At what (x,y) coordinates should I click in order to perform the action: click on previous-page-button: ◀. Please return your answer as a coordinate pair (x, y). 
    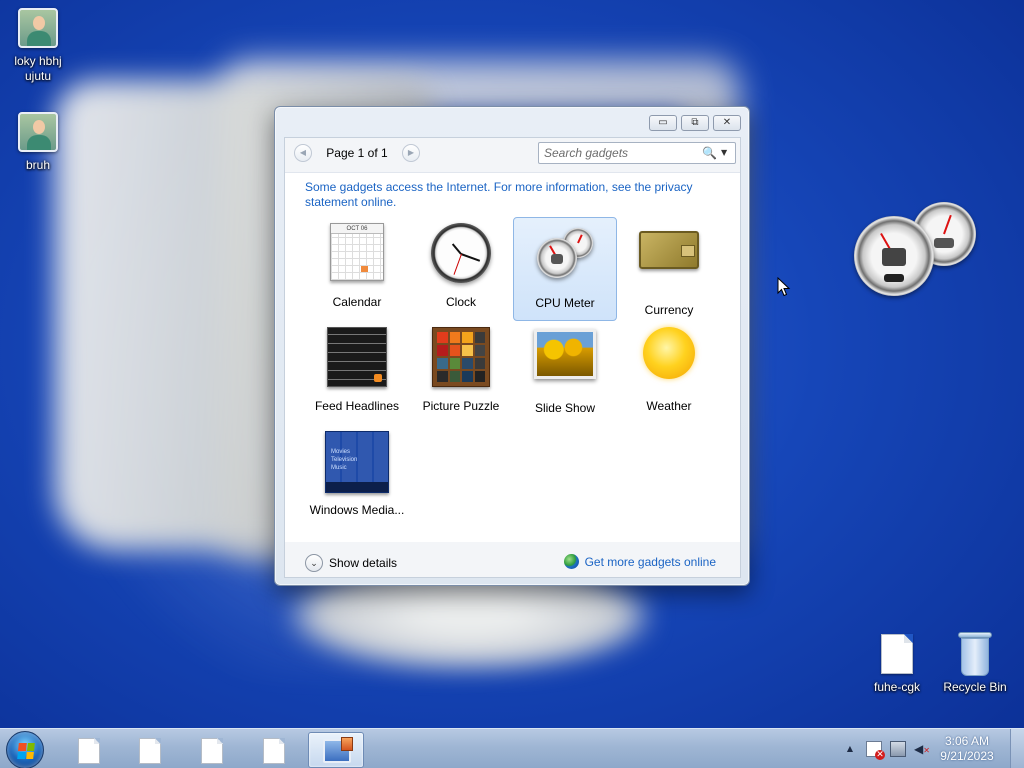
    Looking at the image, I should click on (303, 153).